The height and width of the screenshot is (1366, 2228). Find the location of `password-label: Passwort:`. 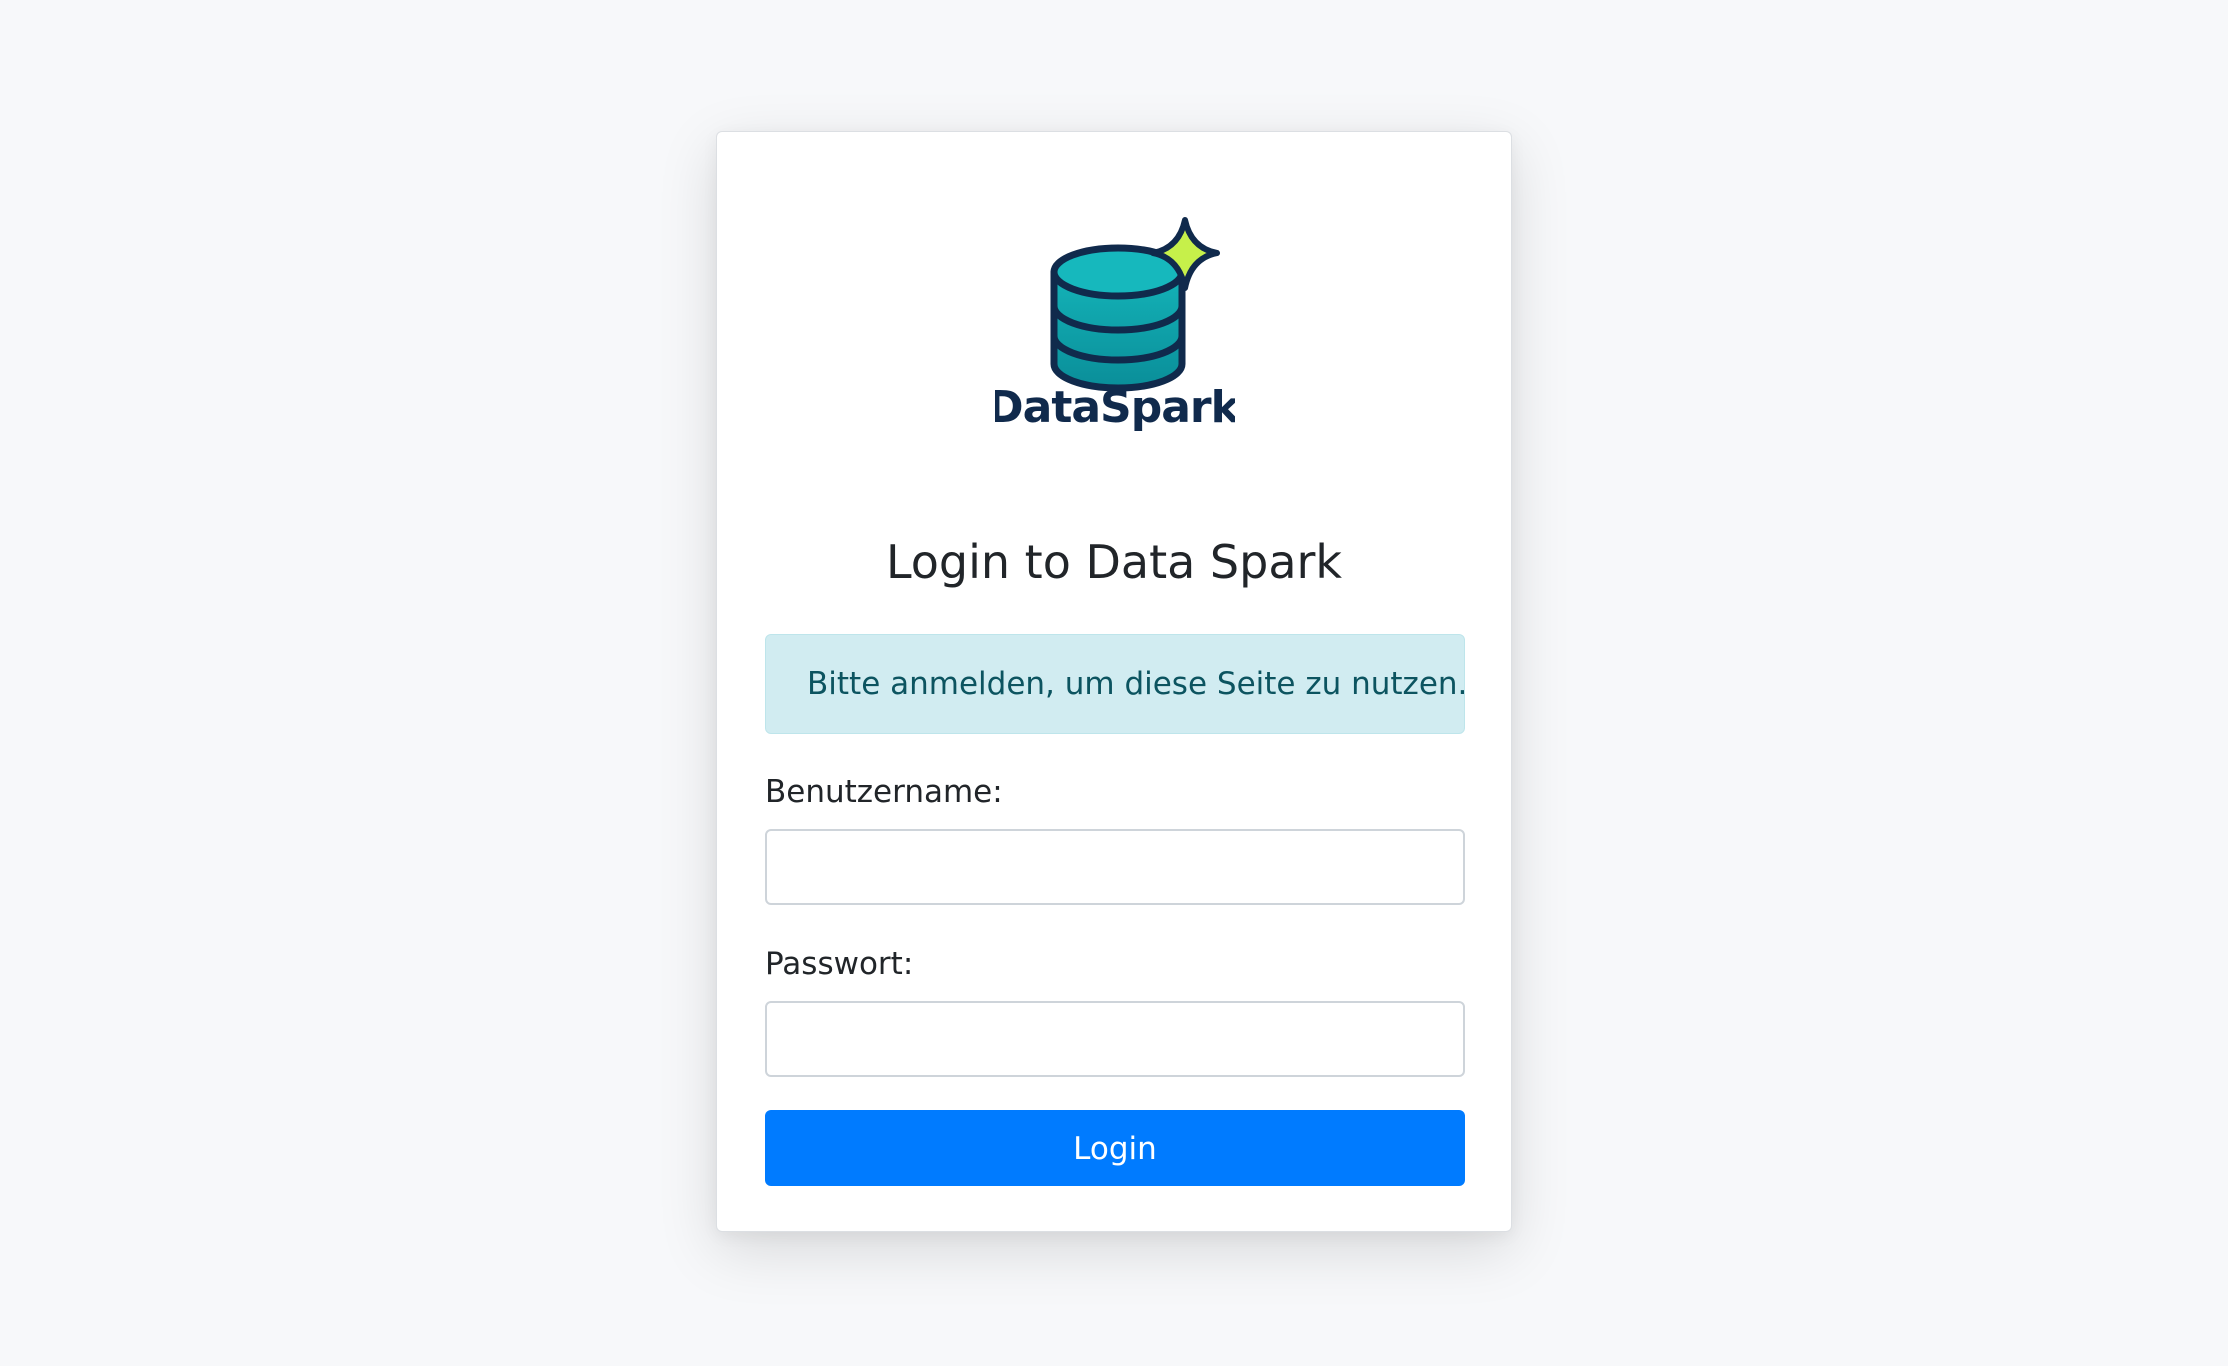

password-label: Passwort: is located at coordinates (839, 964).